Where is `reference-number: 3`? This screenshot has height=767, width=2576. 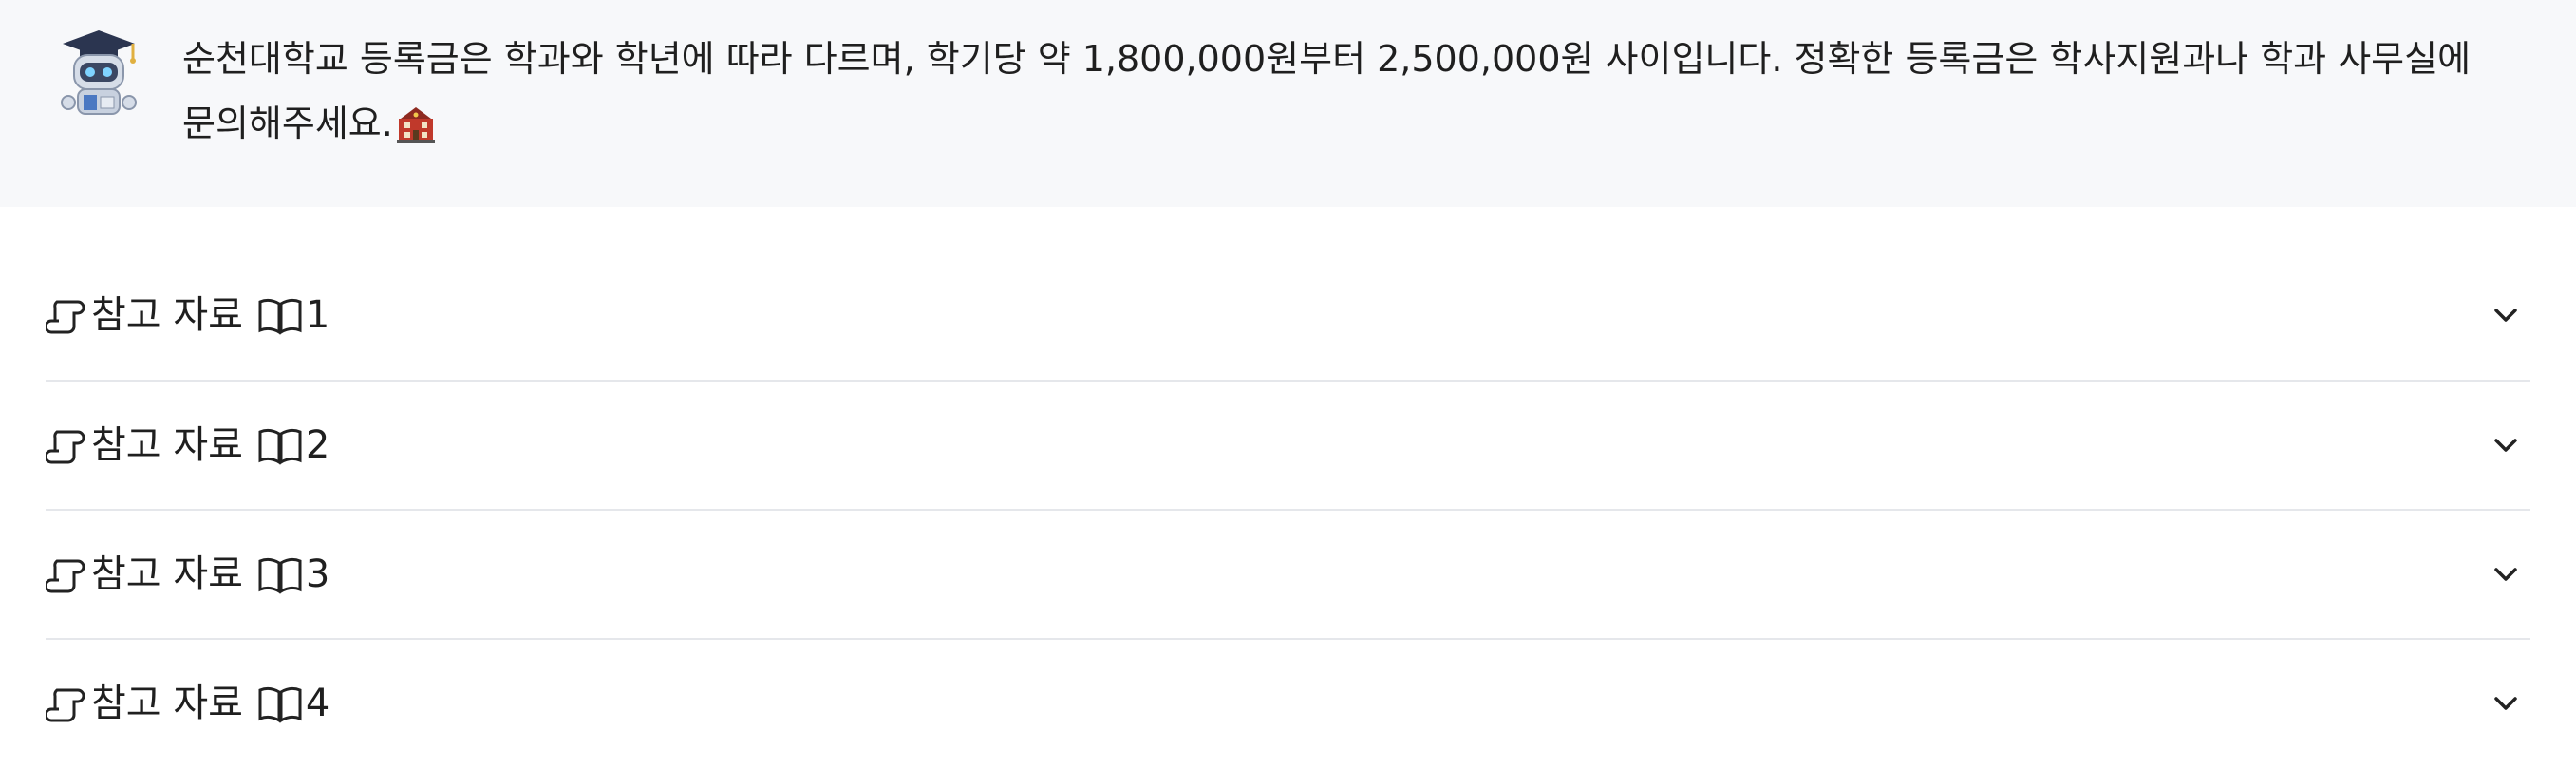 reference-number: 3 is located at coordinates (317, 574).